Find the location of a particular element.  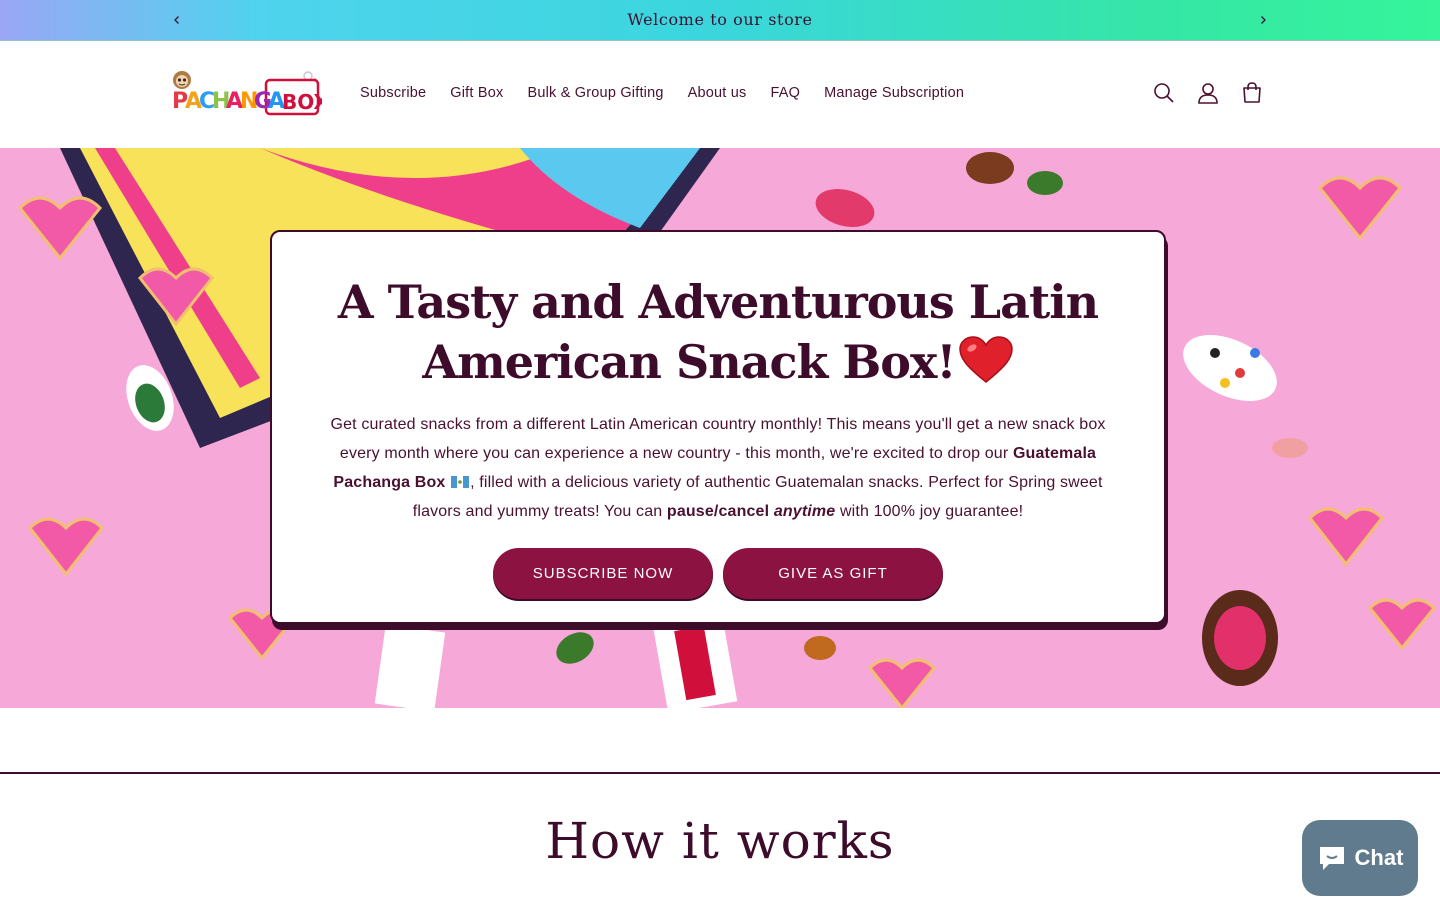

announcement-text: Welcome to our store is located at coordinates (720, 19).